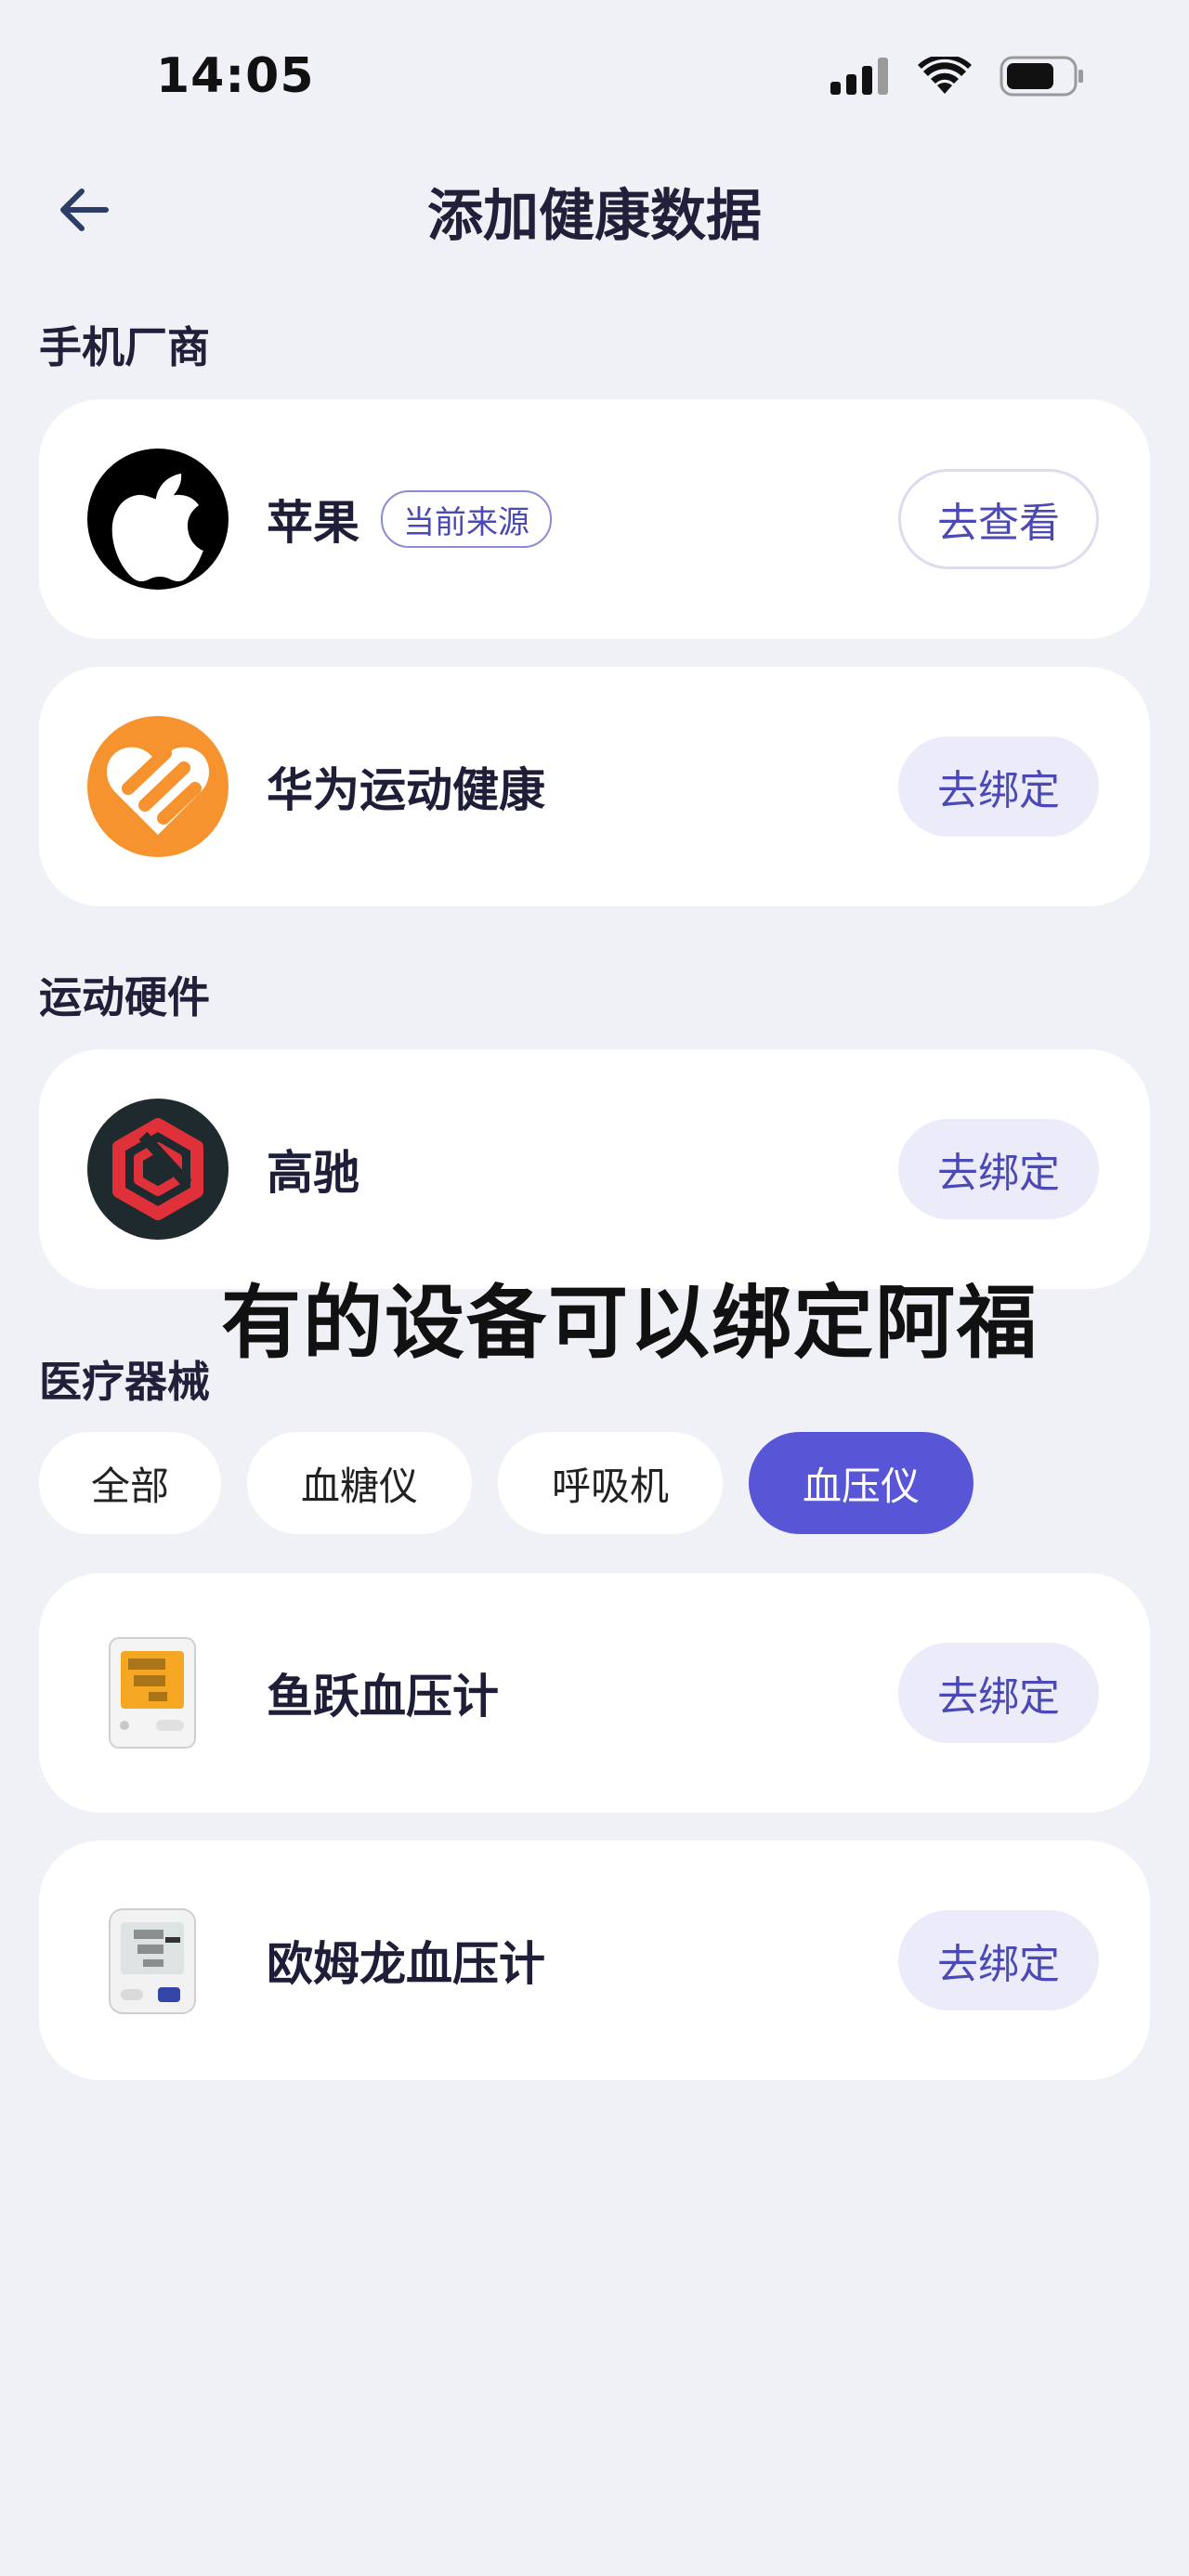 Image resolution: width=1189 pixels, height=2576 pixels. Describe the element at coordinates (998, 787) in the screenshot. I see `bind-button-huawei: 去绑定` at that location.